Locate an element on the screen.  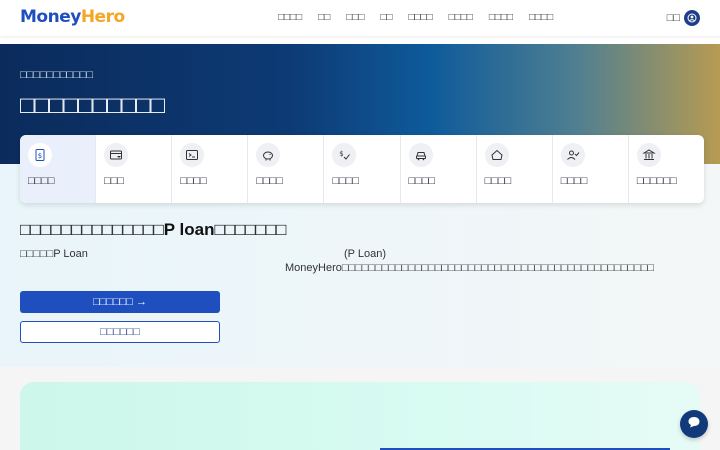
moneyhero-logo: MoneyHero is located at coordinates (72, 17).